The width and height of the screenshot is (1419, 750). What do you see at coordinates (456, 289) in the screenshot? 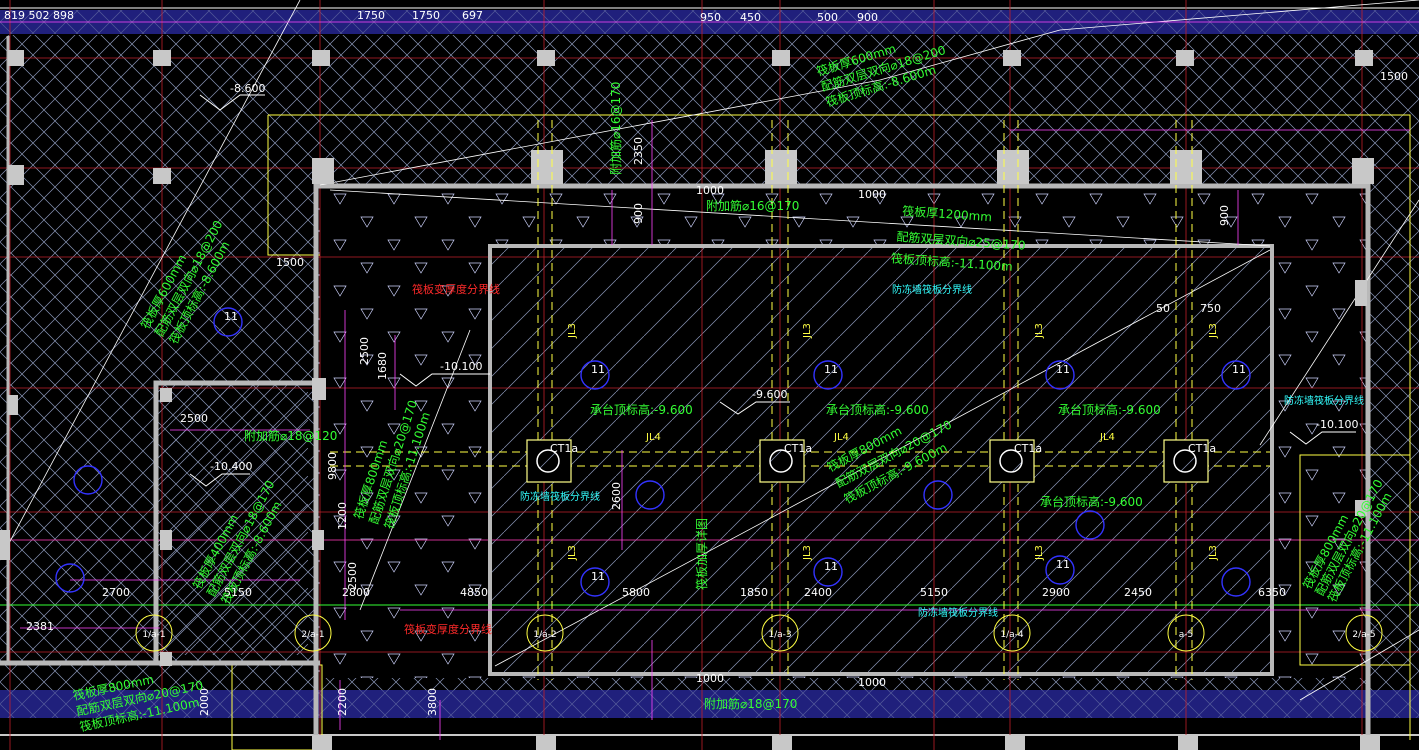
I see `red-label-0: 筏板变厚度分界线` at bounding box center [456, 289].